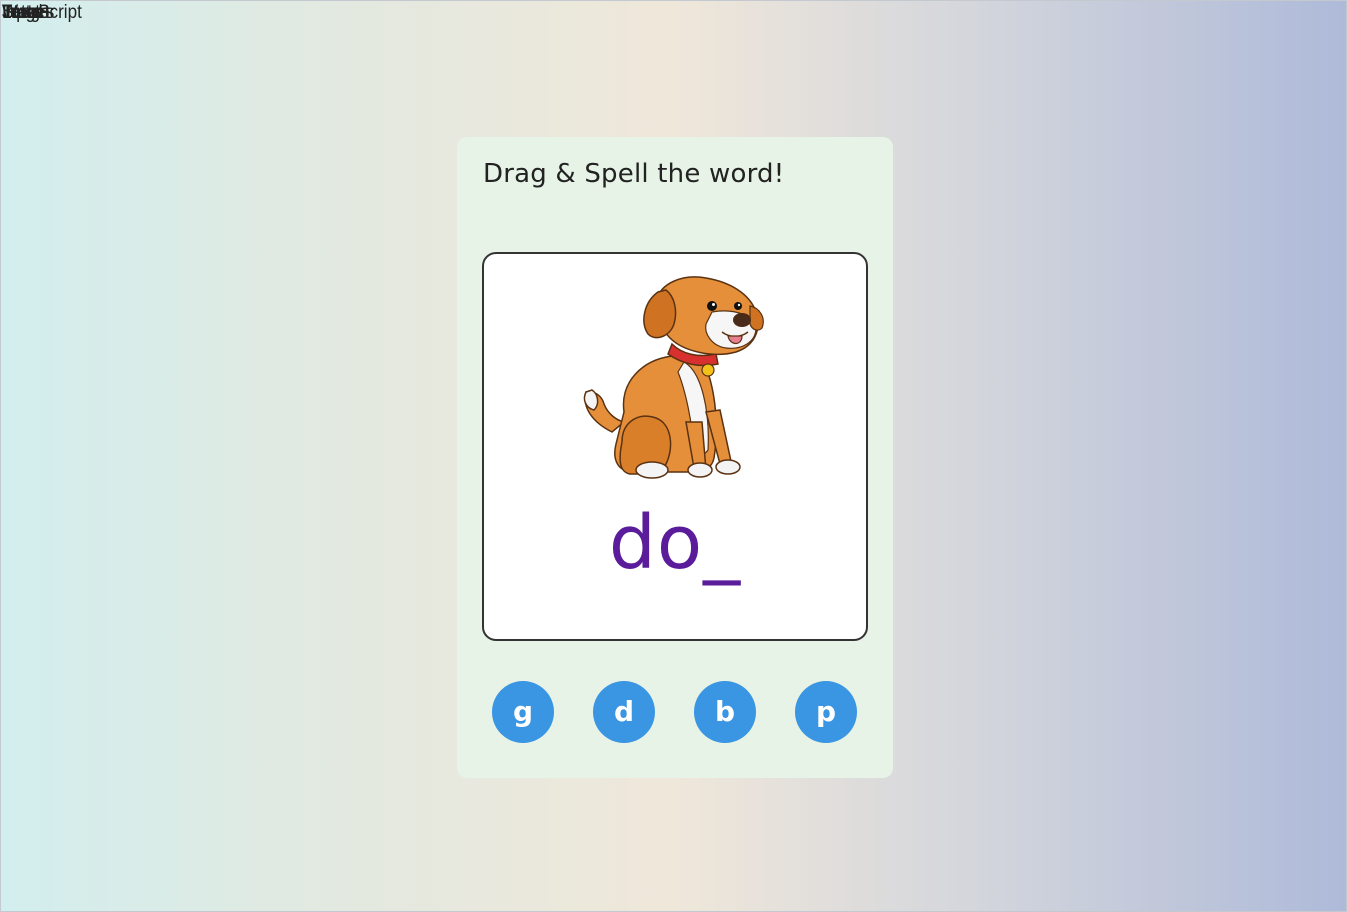  I want to click on overlay-label: Stats, so click(21, 12).